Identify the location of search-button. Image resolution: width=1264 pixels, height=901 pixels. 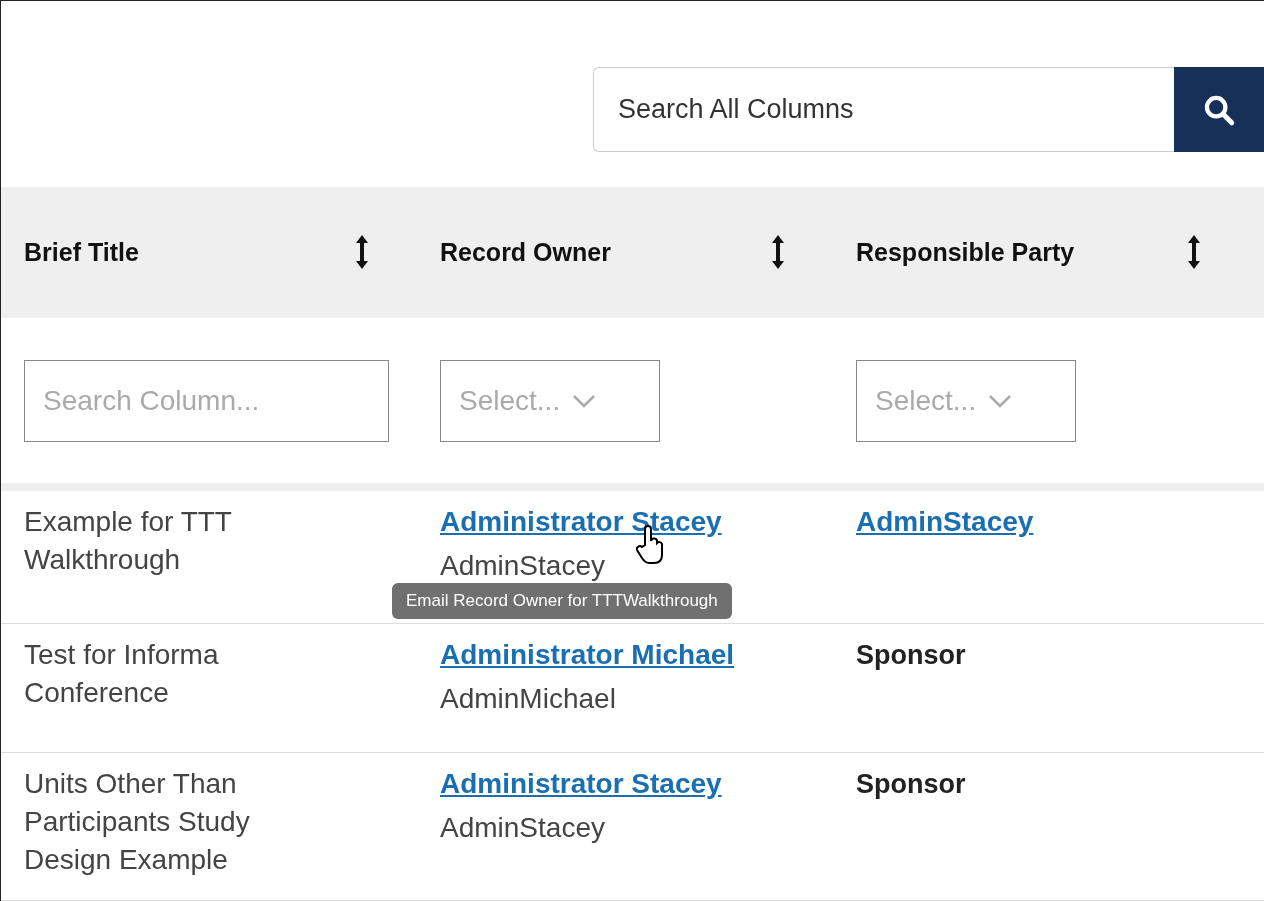
(1219, 109).